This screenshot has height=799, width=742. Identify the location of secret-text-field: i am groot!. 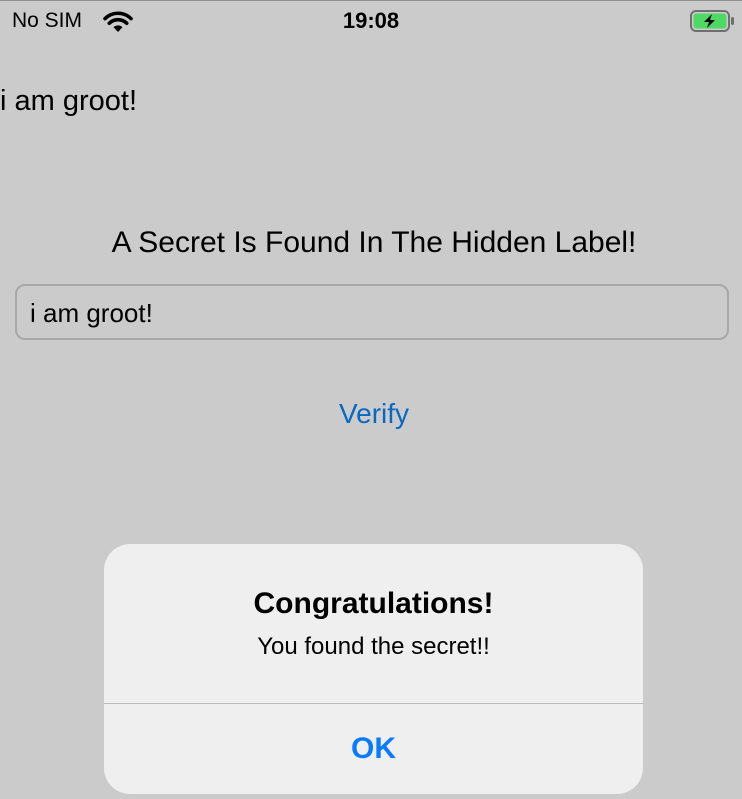
(372, 312).